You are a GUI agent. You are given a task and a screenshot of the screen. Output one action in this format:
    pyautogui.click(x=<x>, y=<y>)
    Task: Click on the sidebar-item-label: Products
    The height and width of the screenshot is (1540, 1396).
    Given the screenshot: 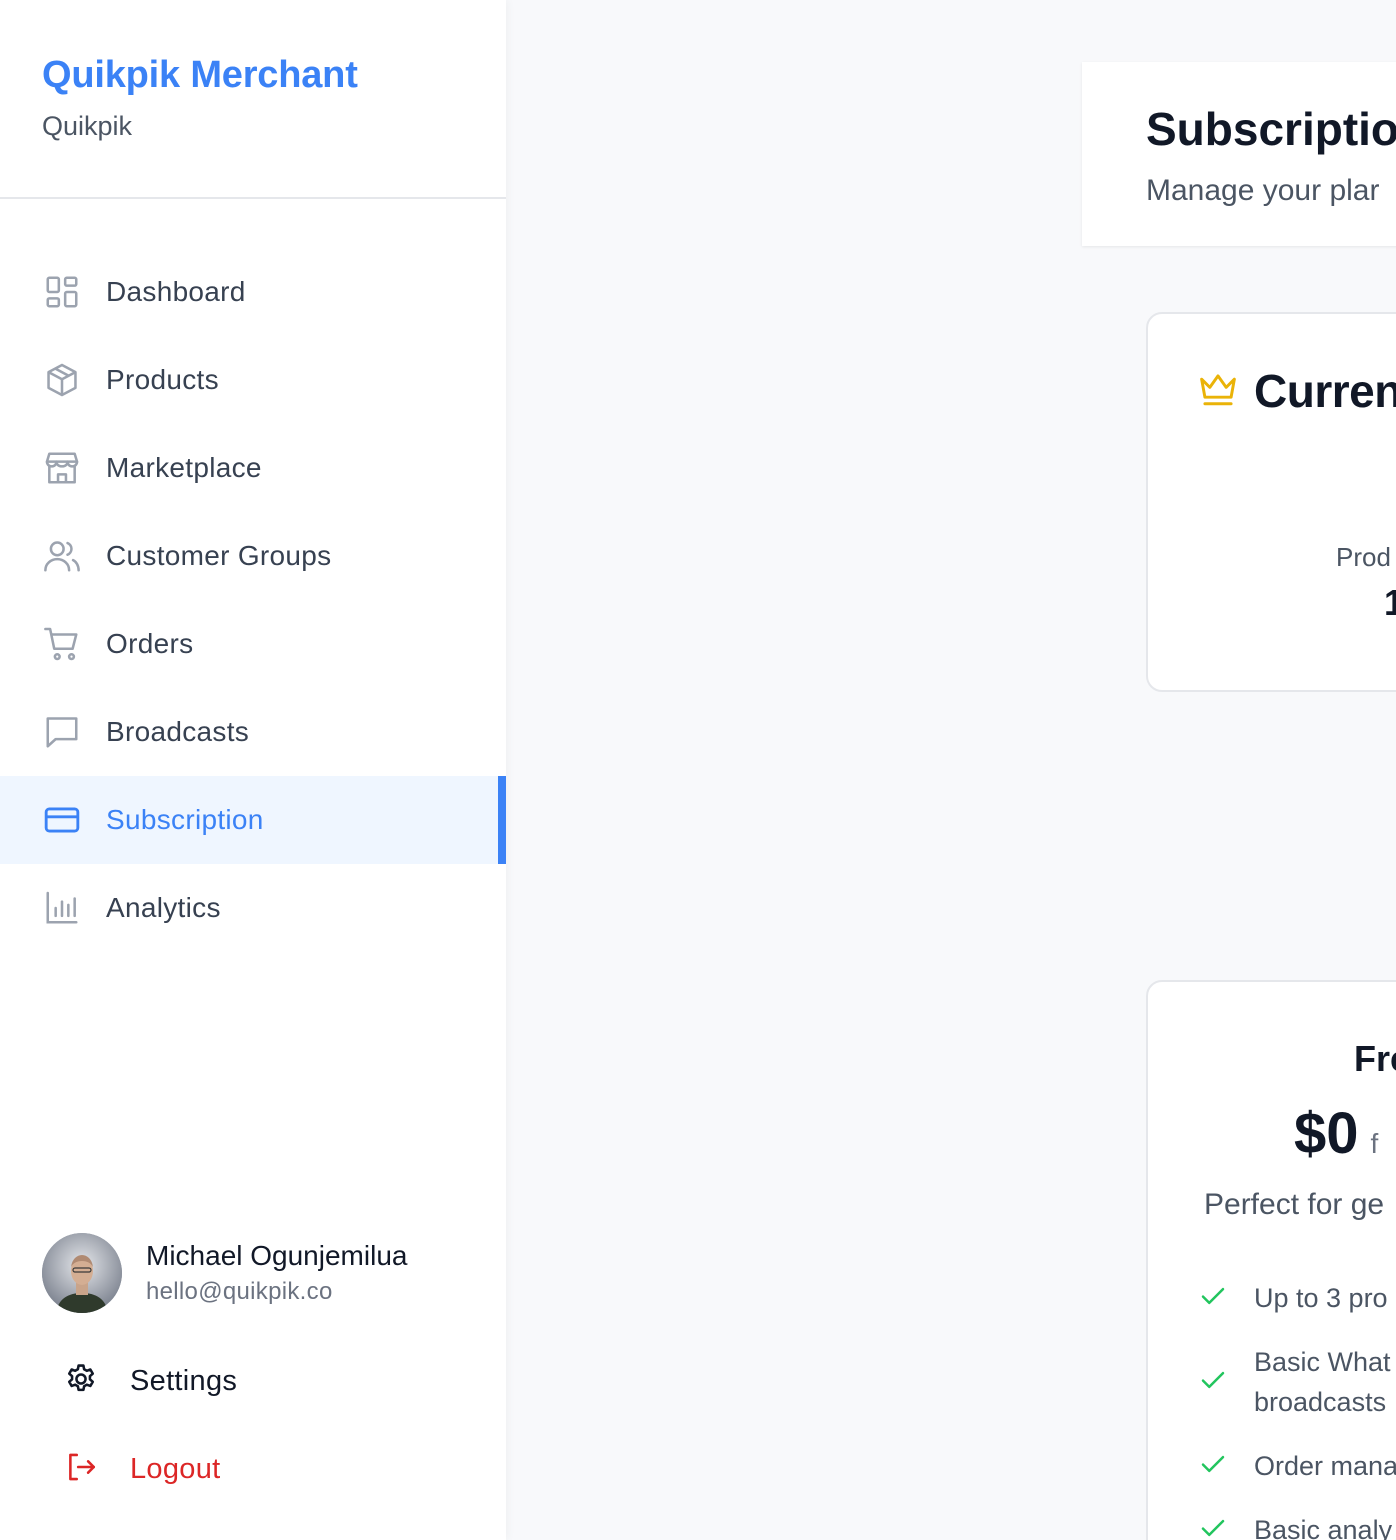 What is the action you would take?
    pyautogui.click(x=162, y=379)
    